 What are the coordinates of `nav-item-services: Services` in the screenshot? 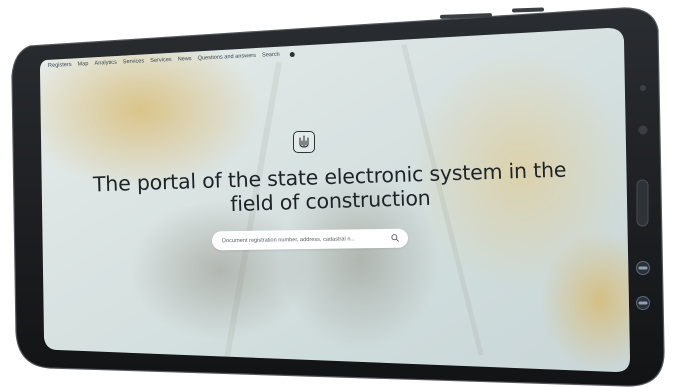 It's located at (134, 61).